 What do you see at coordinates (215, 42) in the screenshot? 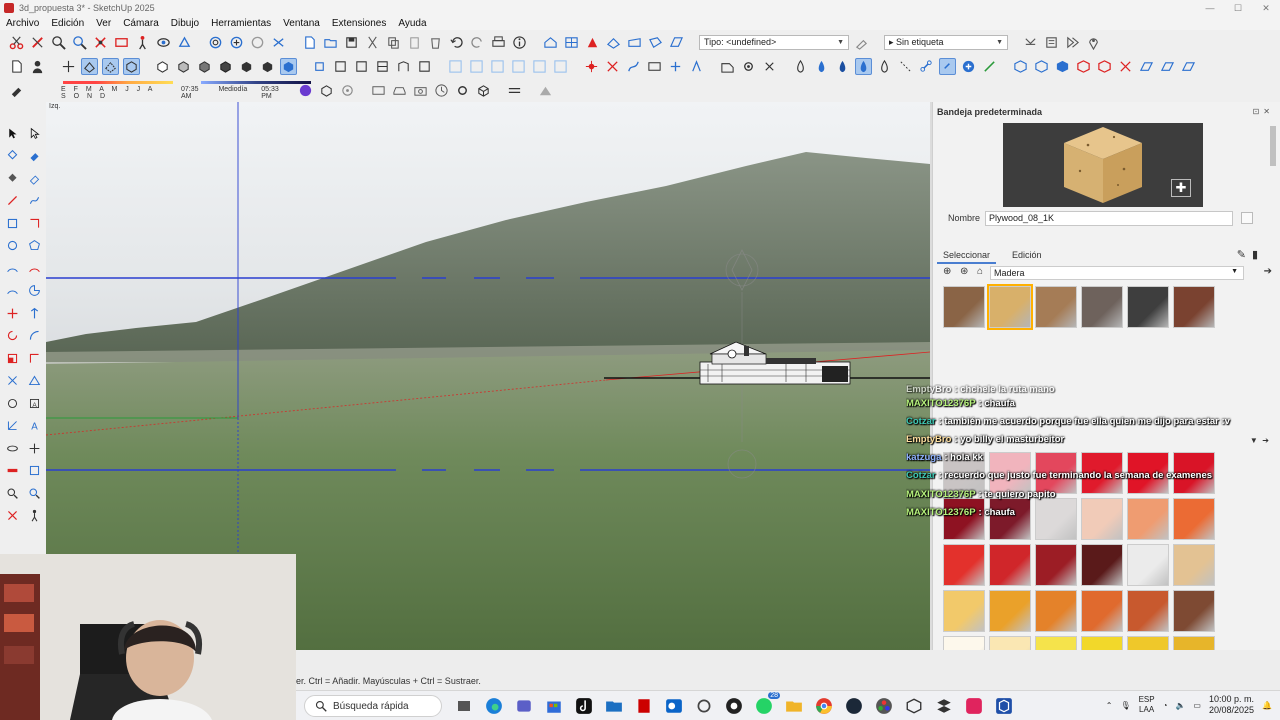
I see `zoom-extents-icon` at bounding box center [215, 42].